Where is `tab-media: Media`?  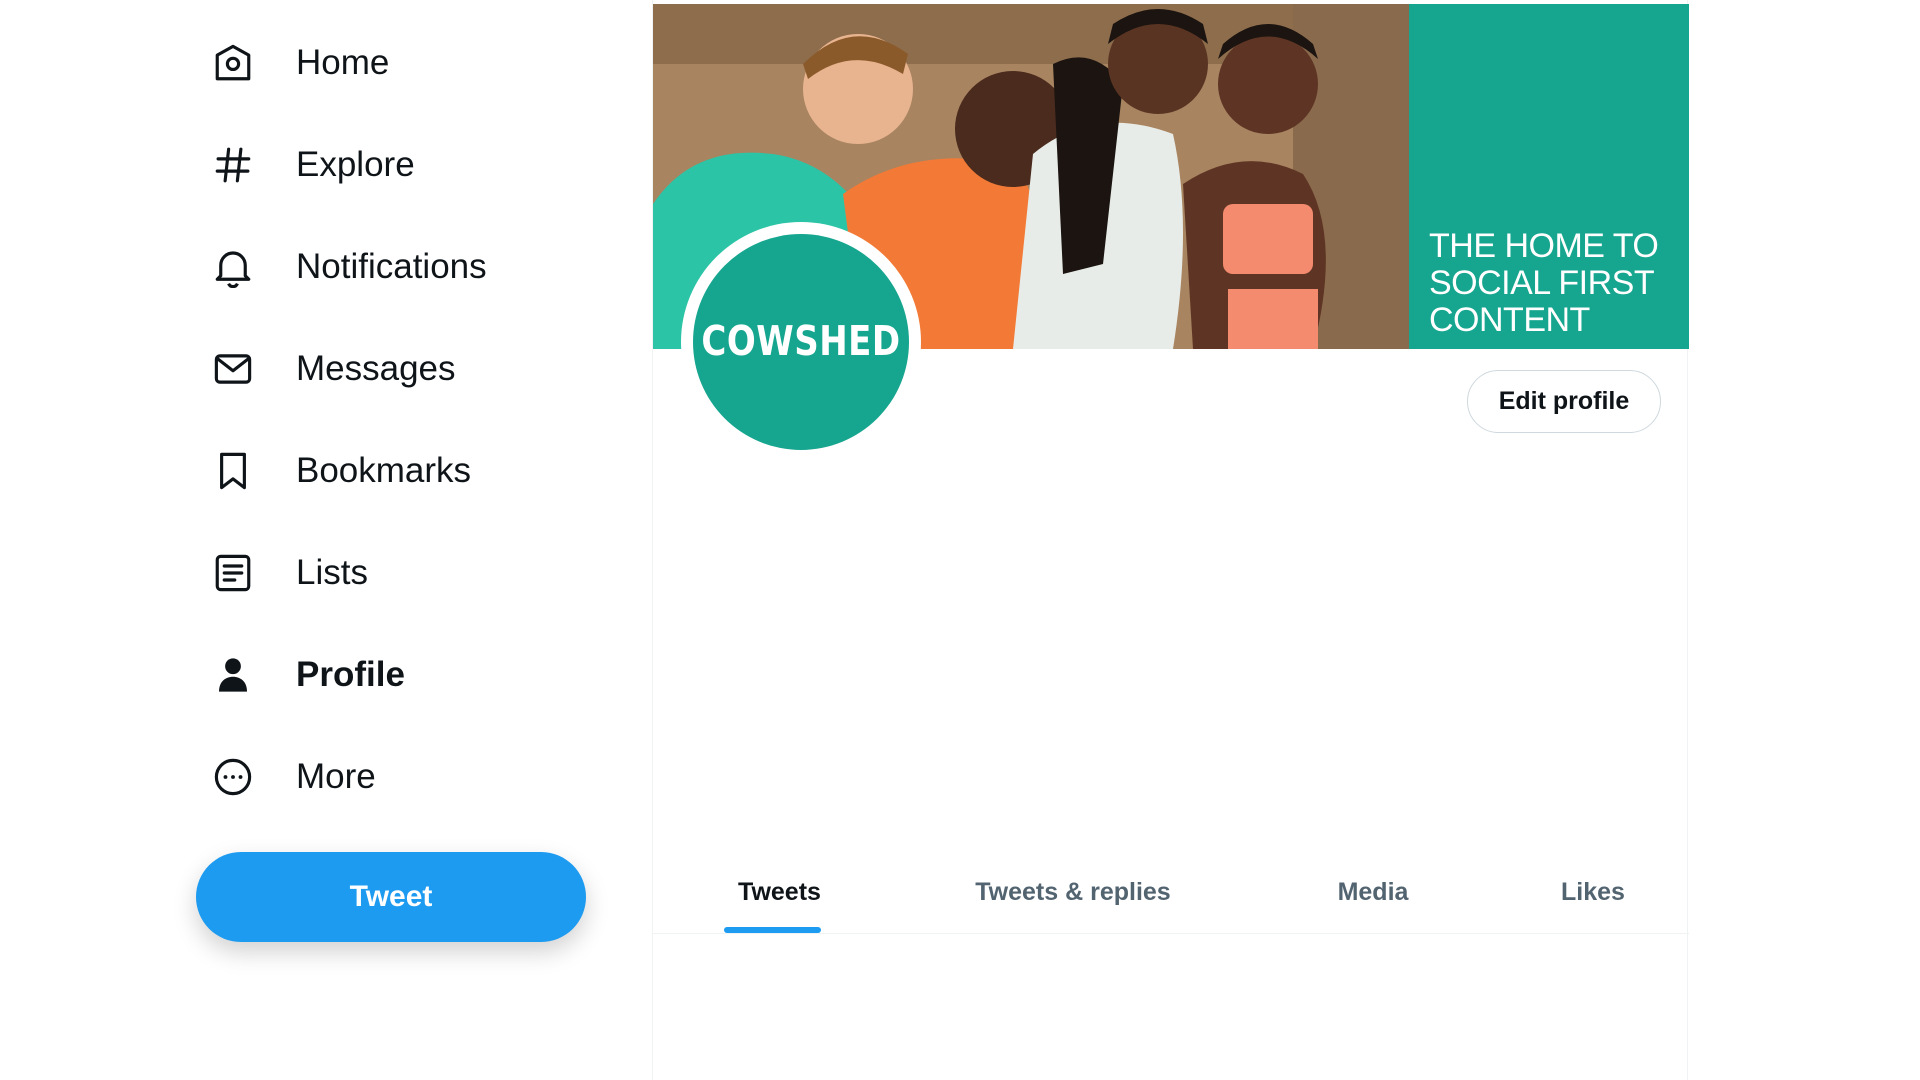
tab-media: Media is located at coordinates (1373, 892).